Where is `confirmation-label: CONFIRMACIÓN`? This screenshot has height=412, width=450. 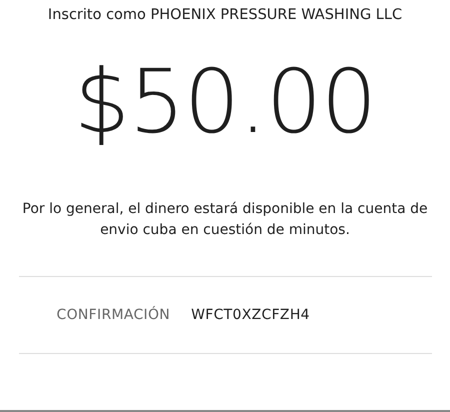
confirmation-label: CONFIRMACIÓN is located at coordinates (113, 315).